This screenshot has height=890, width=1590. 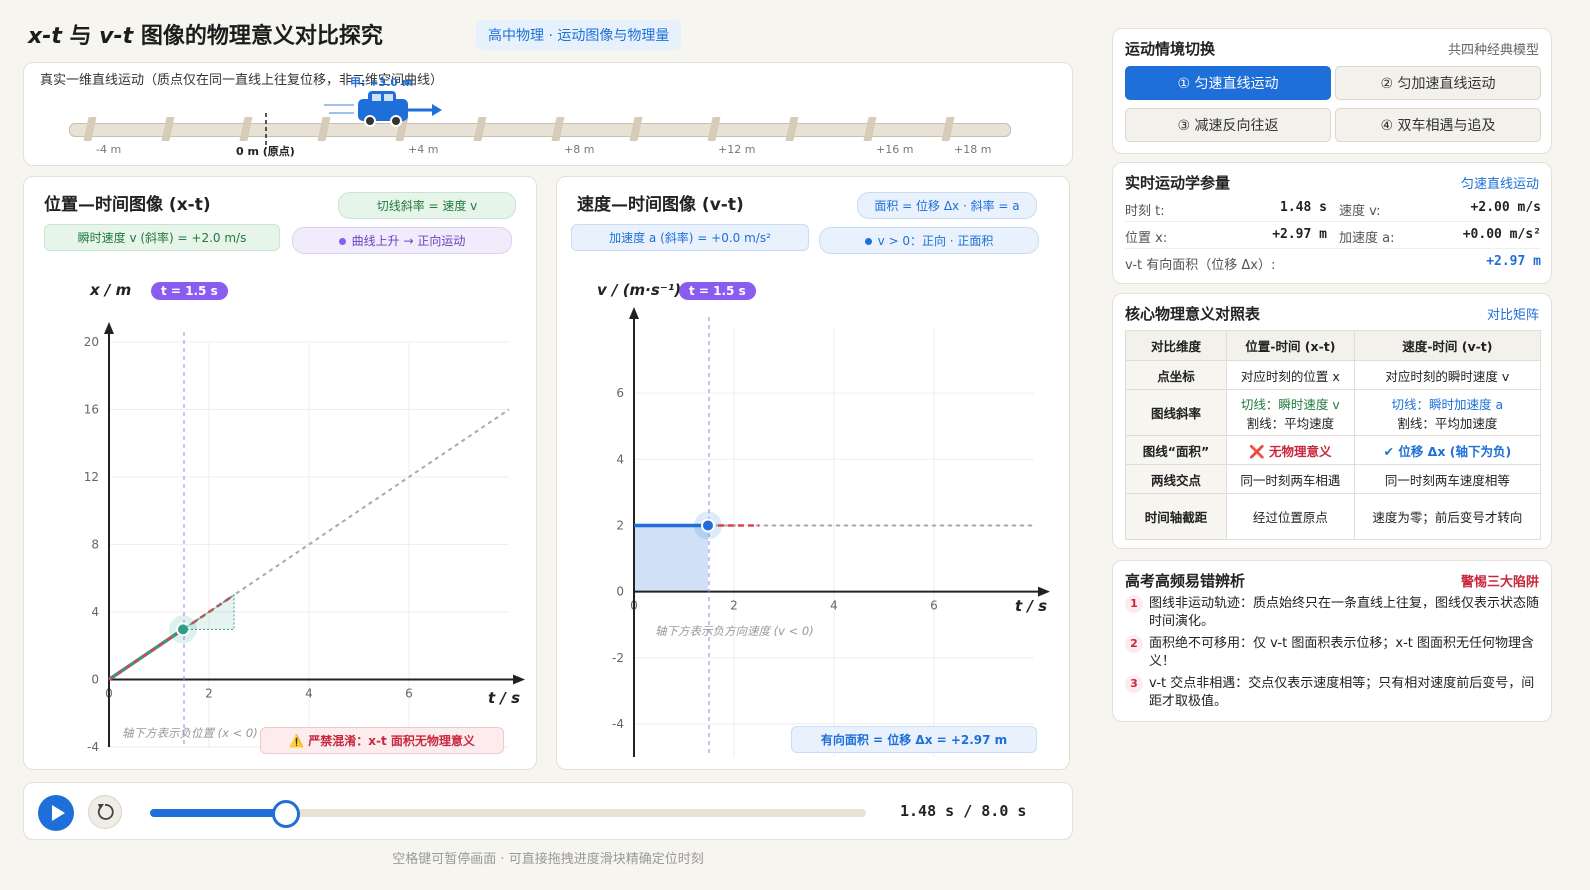 I want to click on time-readout: 1.48 s / 8.0 s, so click(x=963, y=811).